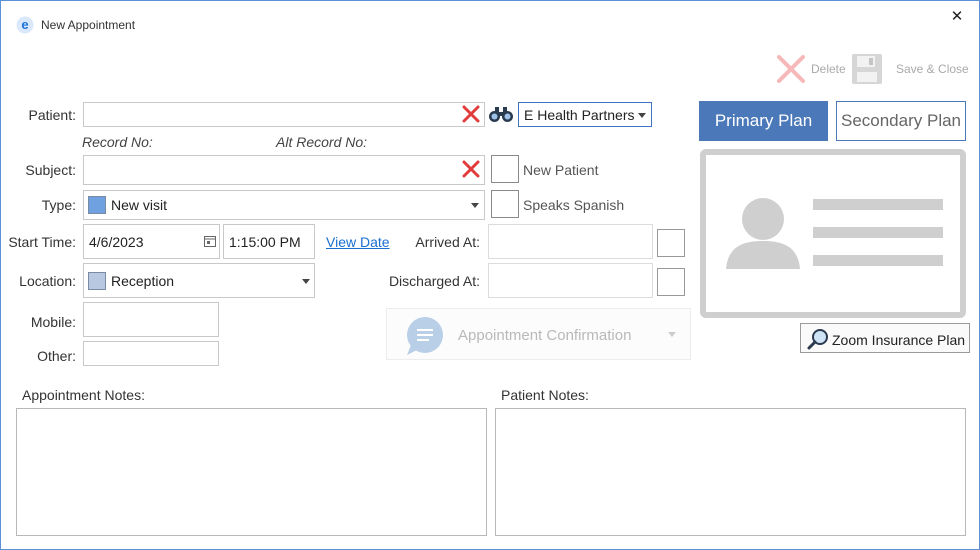 This screenshot has height=550, width=980. Describe the element at coordinates (763, 233) in the screenshot. I see `person-avatar-icon` at that location.